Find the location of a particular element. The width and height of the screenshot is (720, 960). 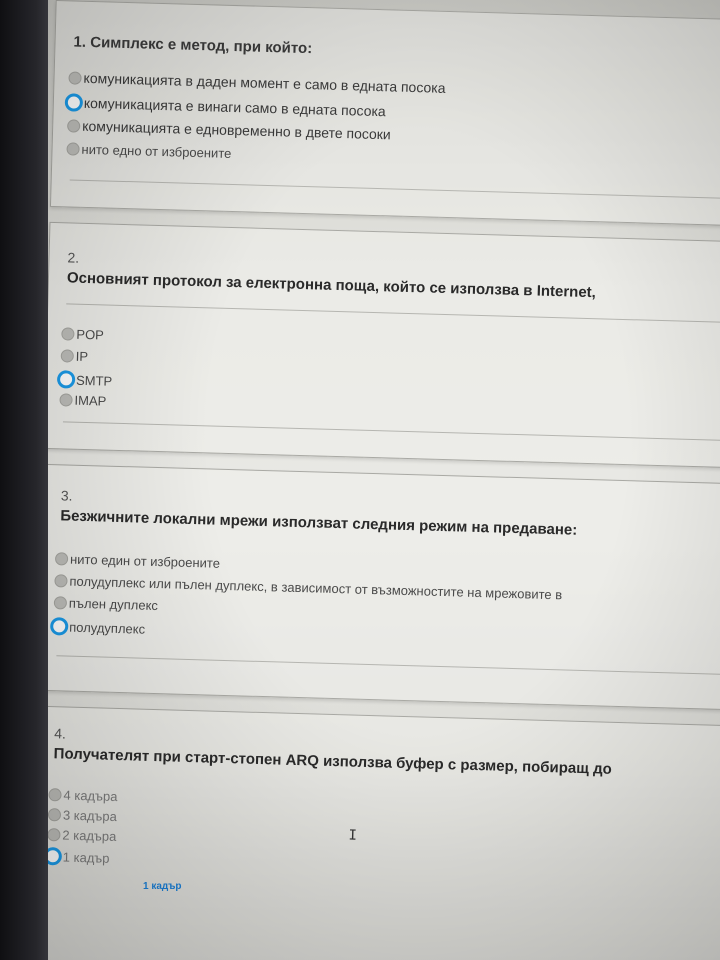

monitor-bezel is located at coordinates (26, 480).